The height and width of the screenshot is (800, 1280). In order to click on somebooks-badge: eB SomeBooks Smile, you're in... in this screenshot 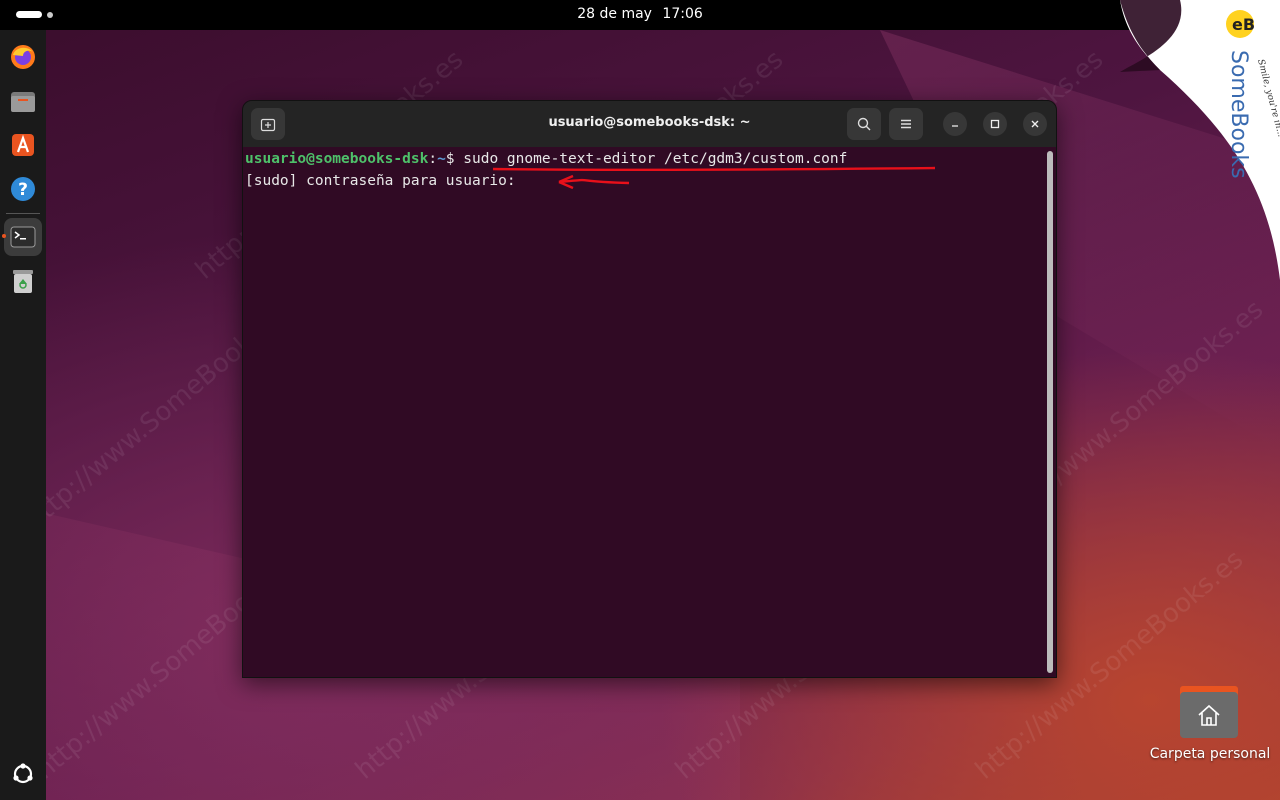, I will do `click(1200, 140)`.